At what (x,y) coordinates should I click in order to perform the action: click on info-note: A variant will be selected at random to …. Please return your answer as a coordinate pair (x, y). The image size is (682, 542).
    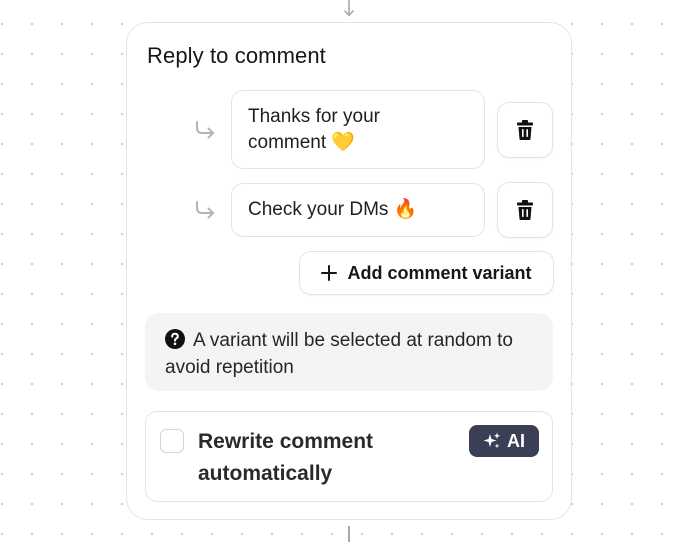
    Looking at the image, I should click on (349, 352).